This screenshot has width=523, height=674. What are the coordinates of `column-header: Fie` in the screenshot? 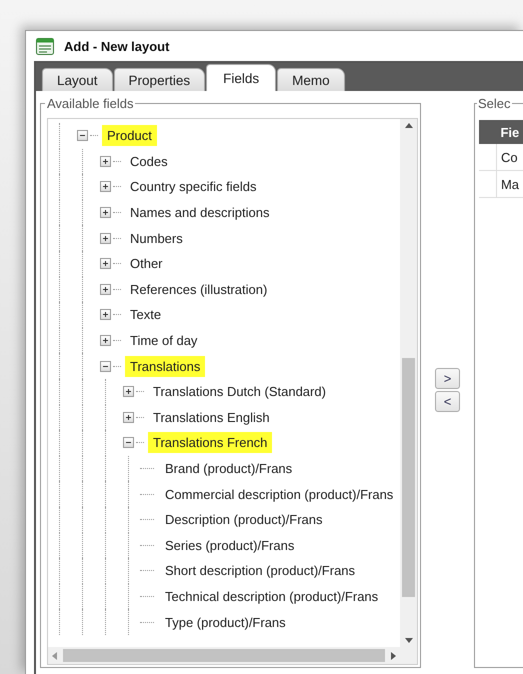 It's located at (509, 132).